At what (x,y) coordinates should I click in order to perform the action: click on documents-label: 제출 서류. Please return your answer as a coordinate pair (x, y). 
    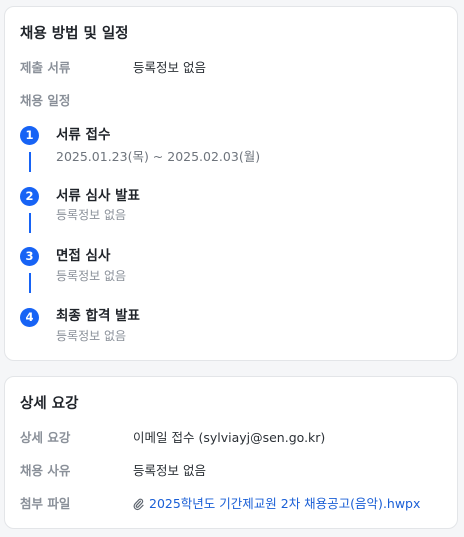
    Looking at the image, I should click on (45, 67).